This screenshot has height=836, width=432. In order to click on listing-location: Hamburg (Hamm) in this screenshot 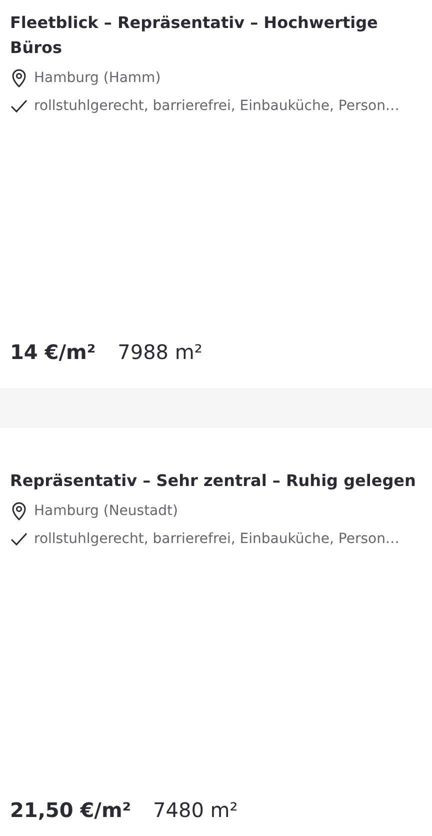, I will do `click(97, 78)`.